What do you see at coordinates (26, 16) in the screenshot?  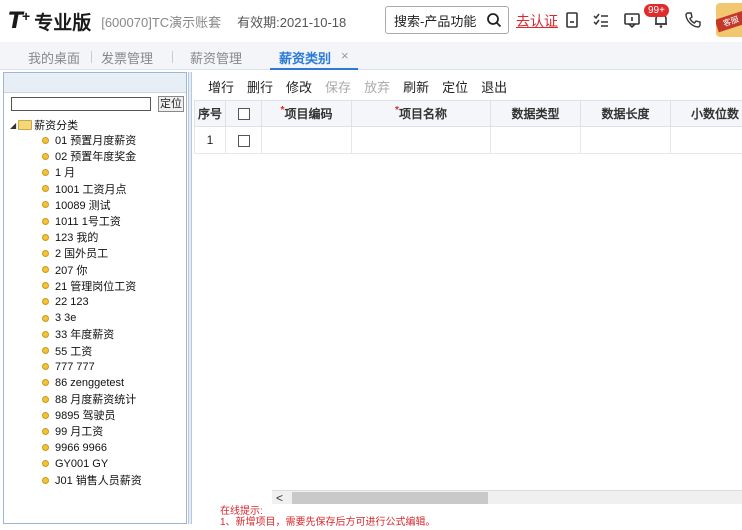 I see `logo-plus: +` at bounding box center [26, 16].